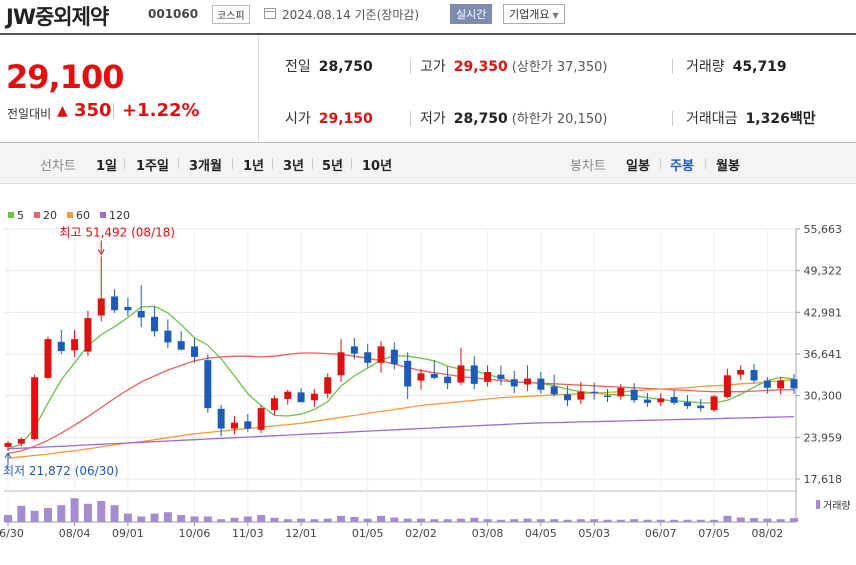 This screenshot has width=856, height=565. Describe the element at coordinates (58, 166) in the screenshot. I see `line-chart-label: 선차트` at that location.